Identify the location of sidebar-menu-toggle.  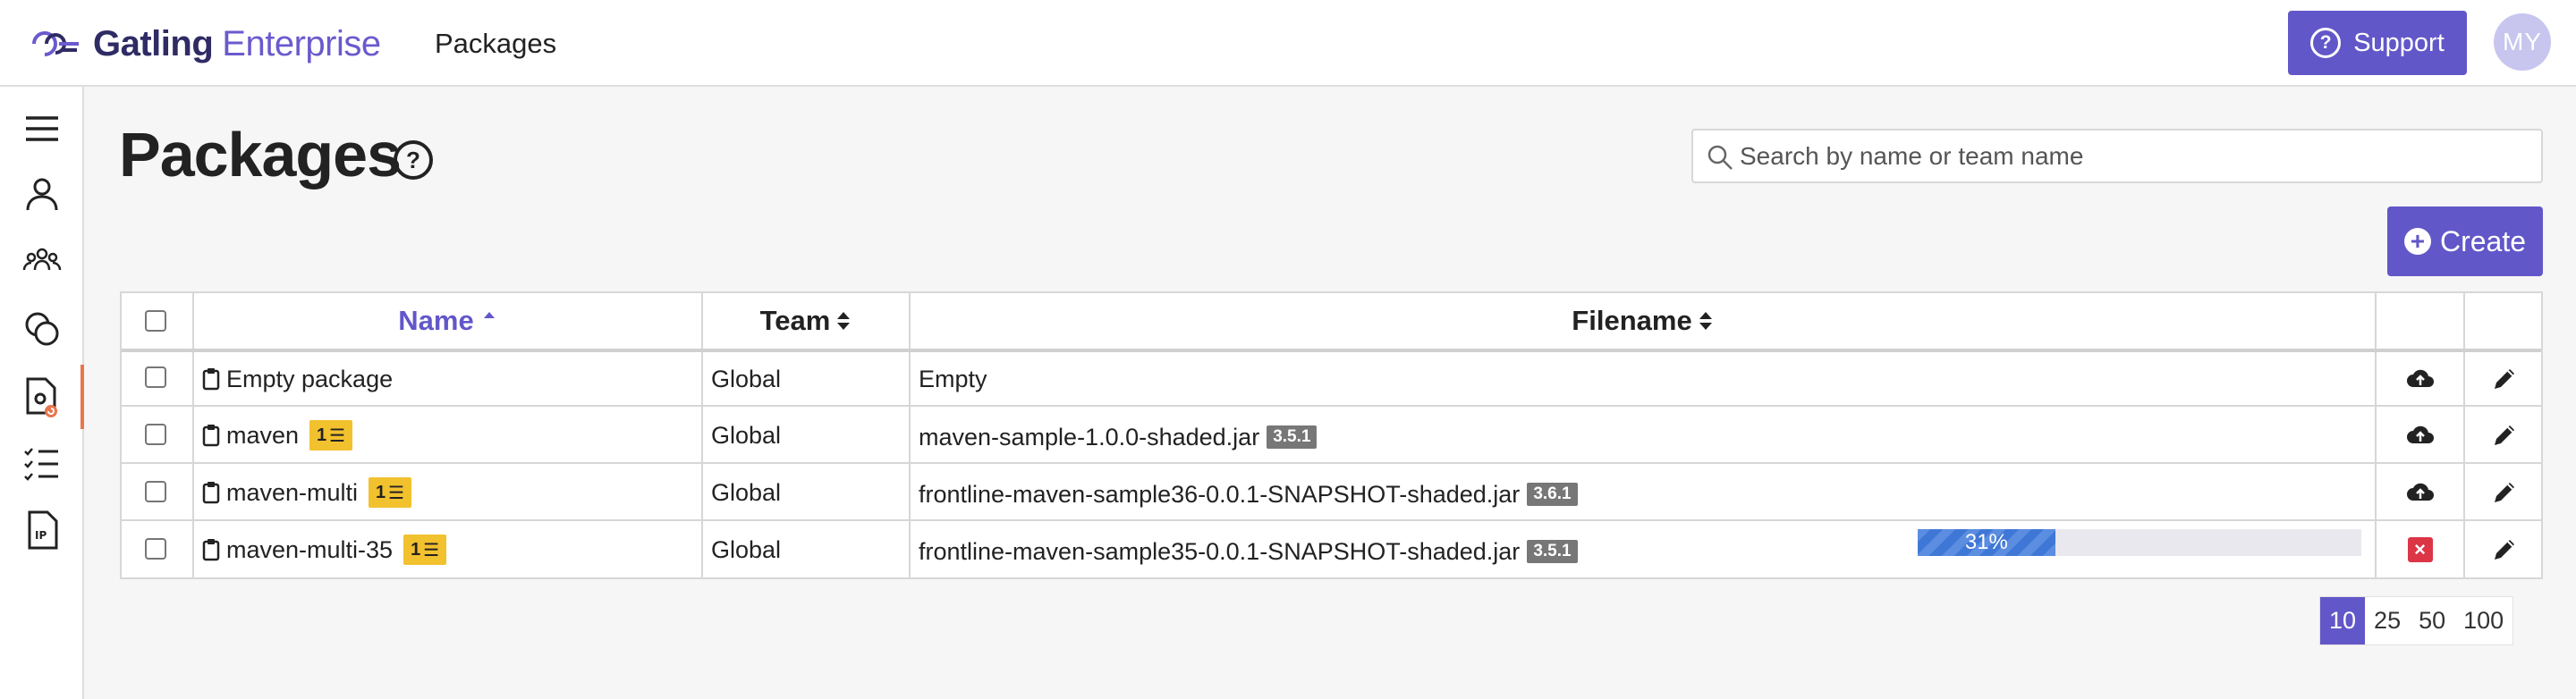
(42, 129).